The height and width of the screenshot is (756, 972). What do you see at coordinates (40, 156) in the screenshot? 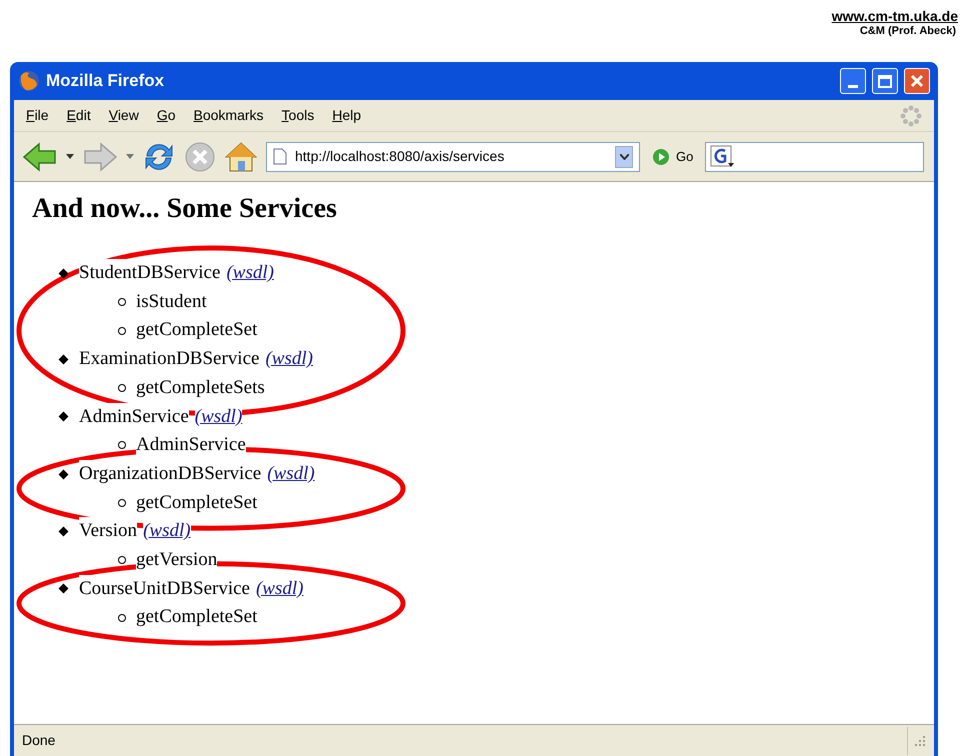
I see `back-button` at bounding box center [40, 156].